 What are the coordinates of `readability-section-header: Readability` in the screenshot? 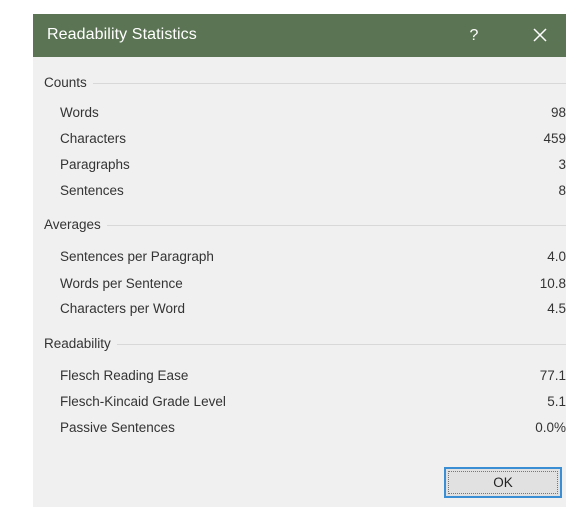 It's located at (299, 344).